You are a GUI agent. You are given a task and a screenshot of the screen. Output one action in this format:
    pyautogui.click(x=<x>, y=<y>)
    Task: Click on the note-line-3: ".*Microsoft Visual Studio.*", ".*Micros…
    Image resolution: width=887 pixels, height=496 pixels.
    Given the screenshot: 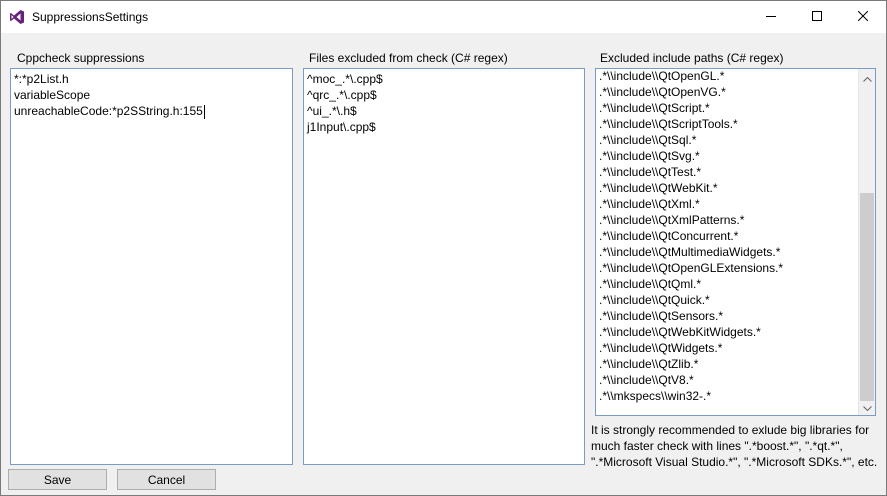 What is the action you would take?
    pyautogui.click(x=734, y=462)
    